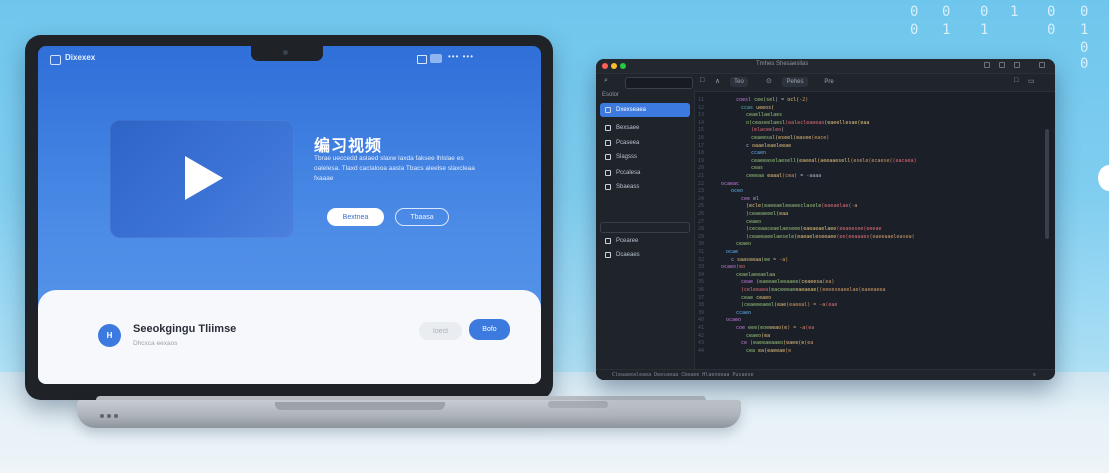 The image size is (1109, 473). What do you see at coordinates (732, 252) in the screenshot?
I see `code-token: ocae` at bounding box center [732, 252].